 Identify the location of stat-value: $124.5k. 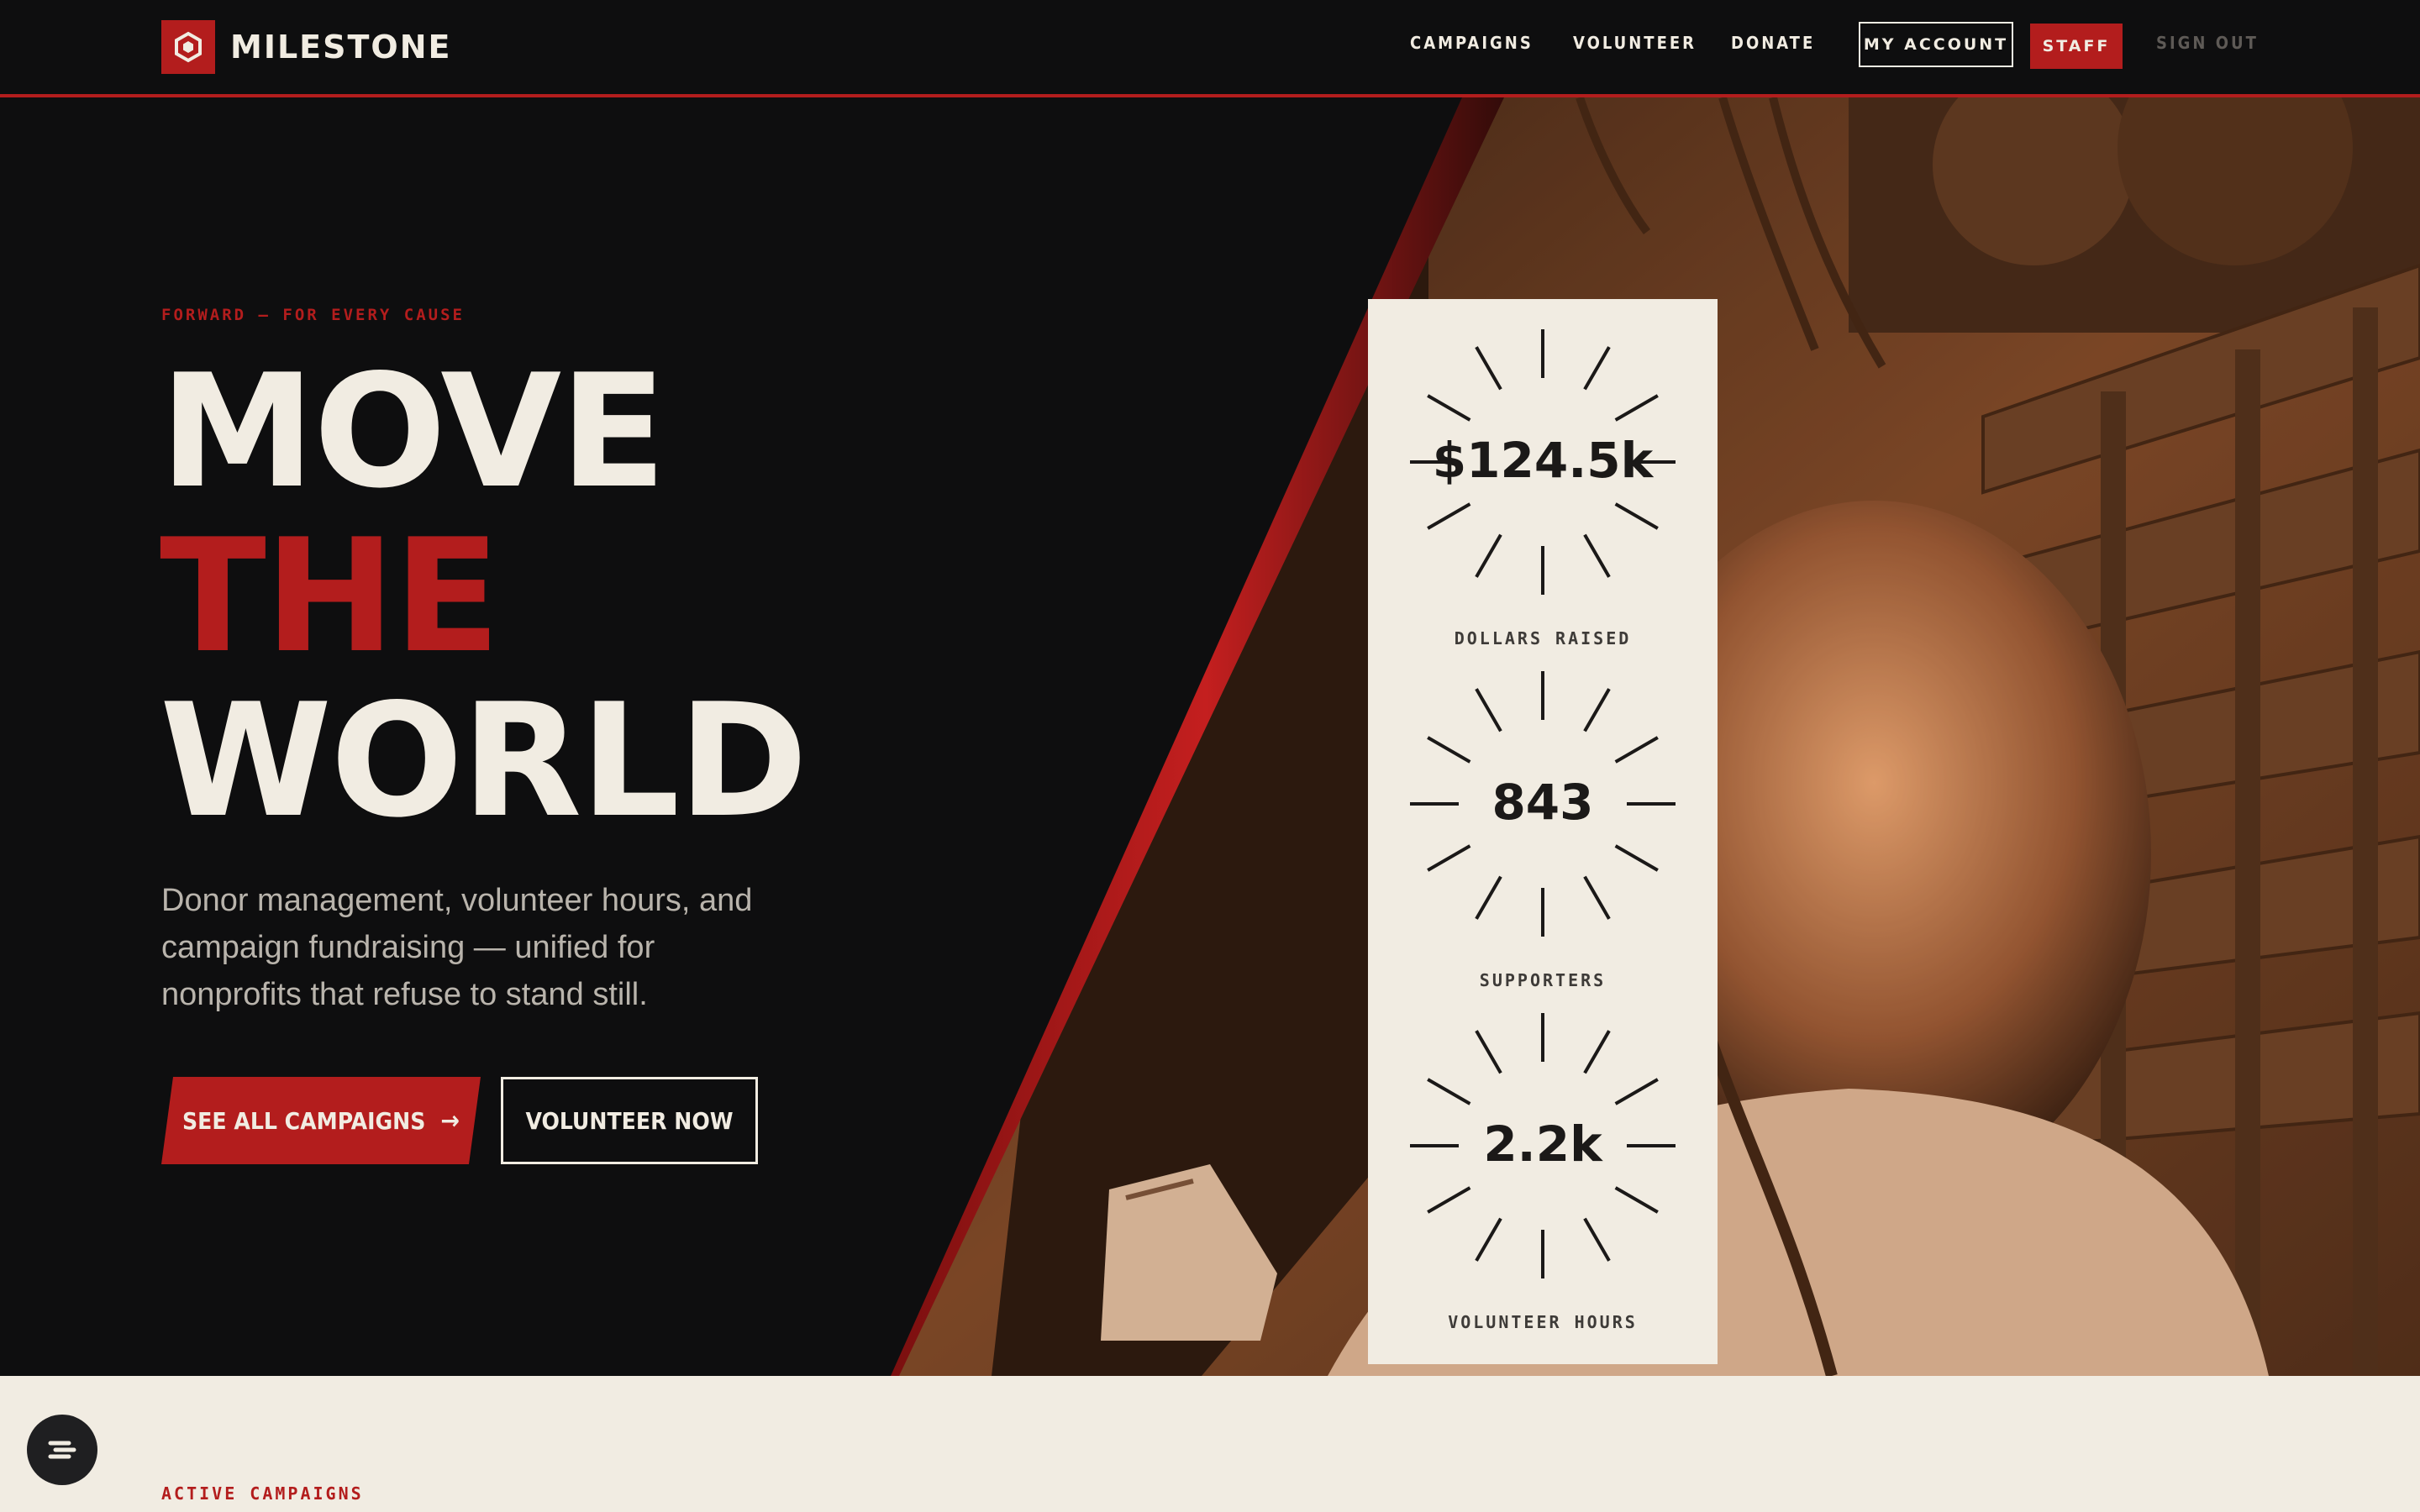
(1543, 460).